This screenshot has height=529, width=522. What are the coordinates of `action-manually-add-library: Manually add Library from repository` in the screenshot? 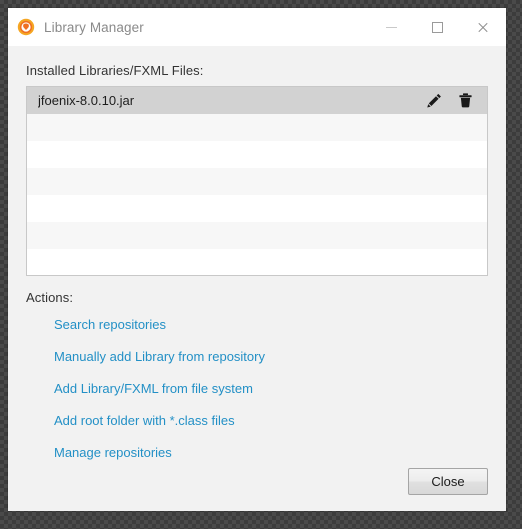 It's located at (159, 356).